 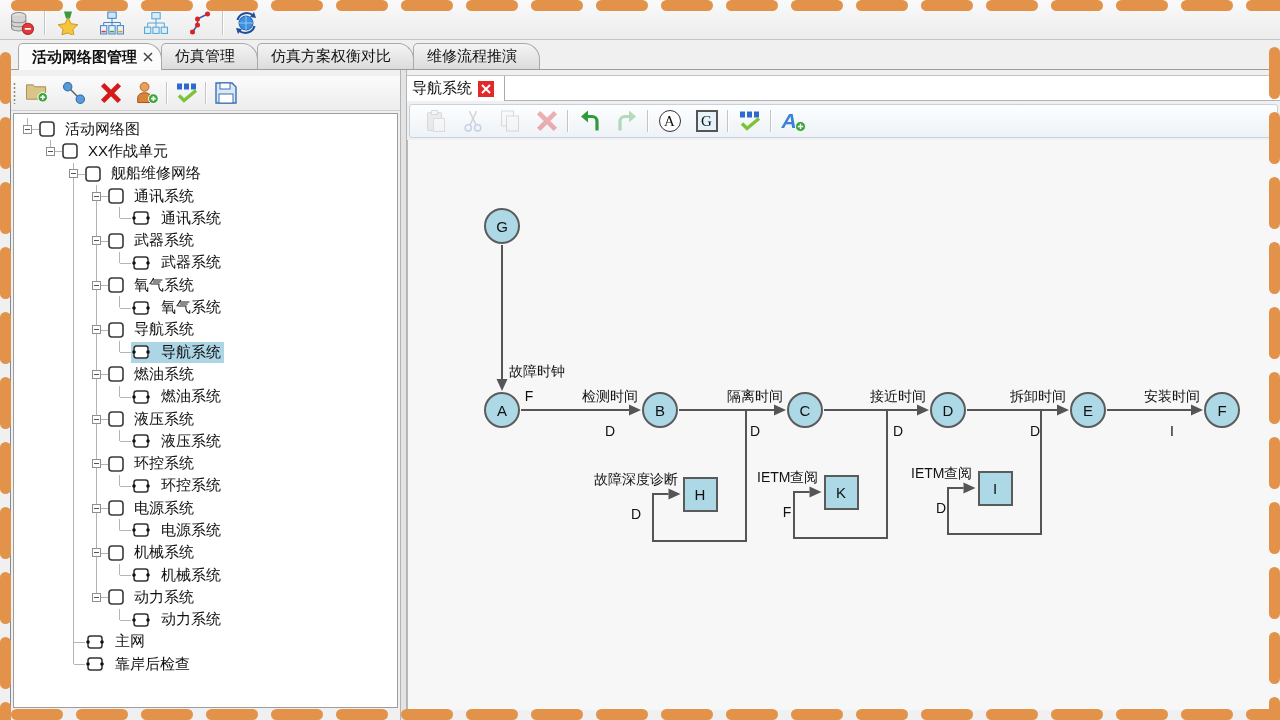 I want to click on link-label: 安装时间, so click(x=1172, y=396).